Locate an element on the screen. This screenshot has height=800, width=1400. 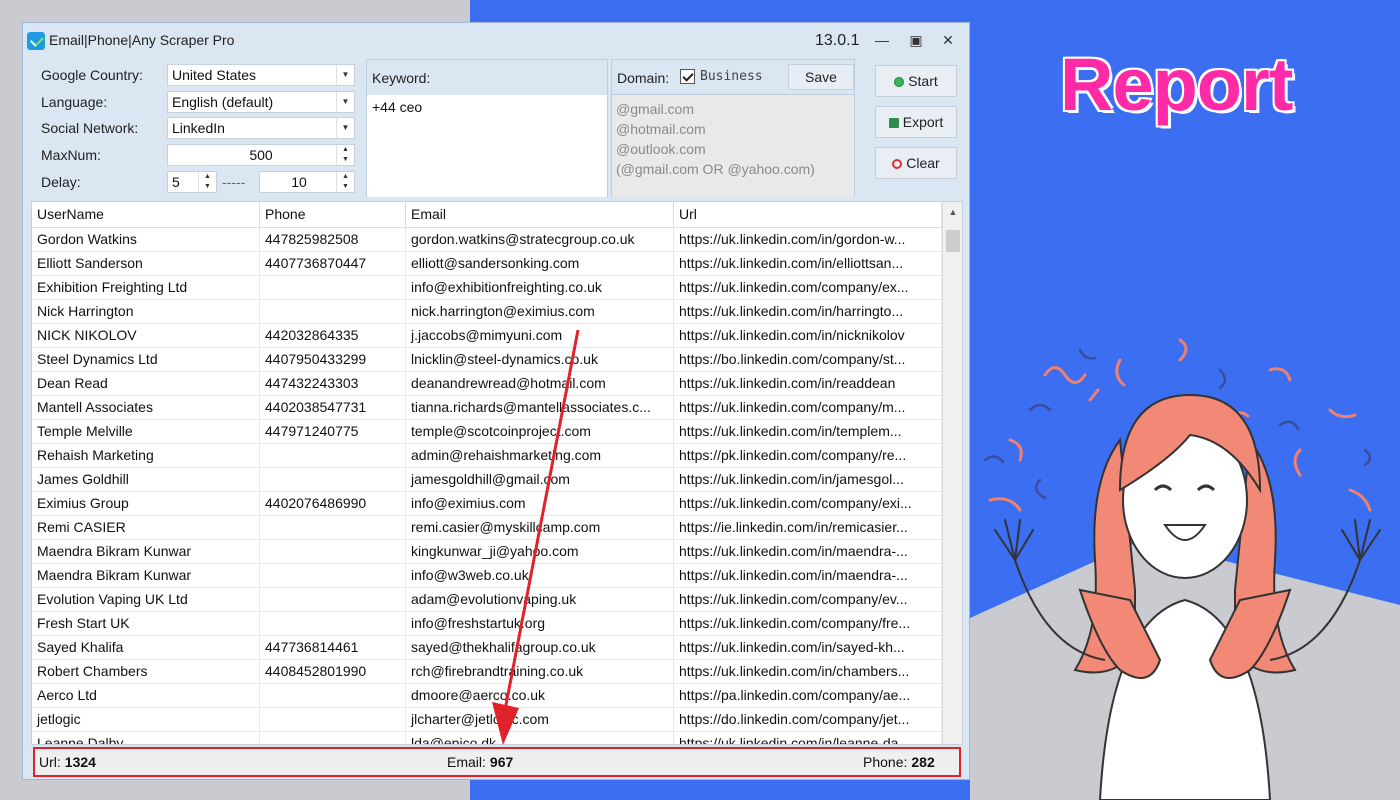
table-header: UserName Phone Email Url is located at coordinates (487, 215).